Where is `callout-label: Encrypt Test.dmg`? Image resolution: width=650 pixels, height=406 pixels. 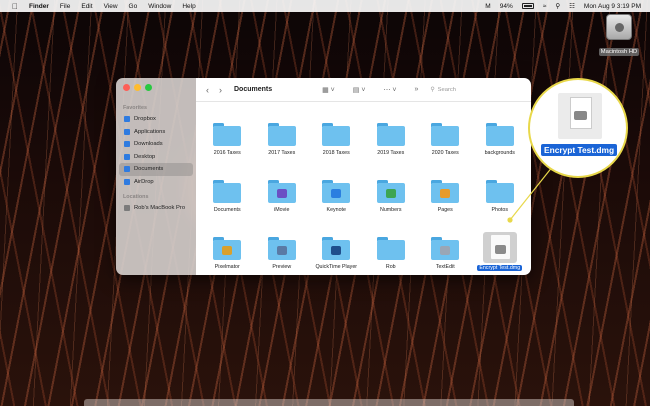
callout-label: Encrypt Test.dmg is located at coordinates (579, 150).